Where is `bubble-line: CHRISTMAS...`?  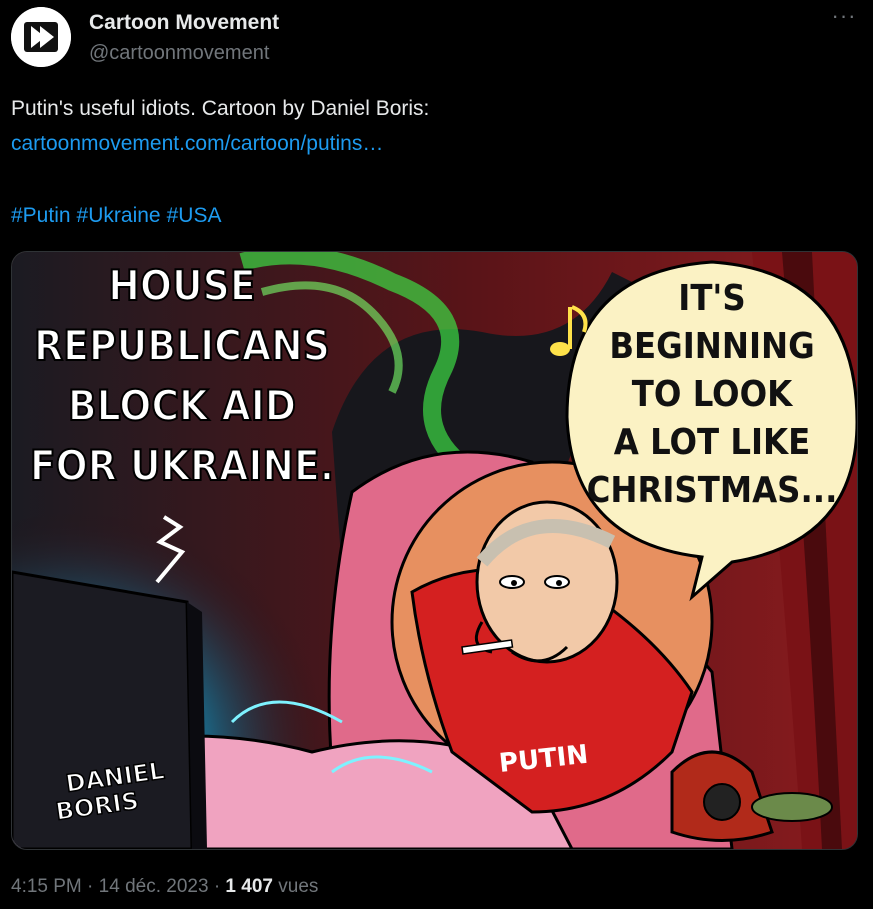 bubble-line: CHRISTMAS... is located at coordinates (712, 490).